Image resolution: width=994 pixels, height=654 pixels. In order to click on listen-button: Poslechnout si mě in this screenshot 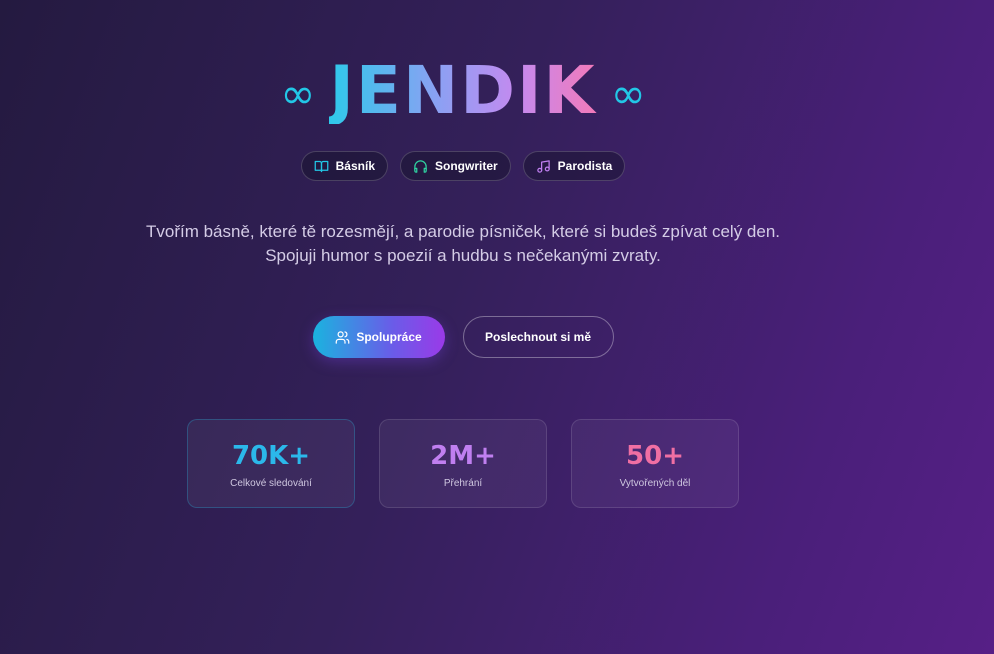, I will do `click(538, 337)`.